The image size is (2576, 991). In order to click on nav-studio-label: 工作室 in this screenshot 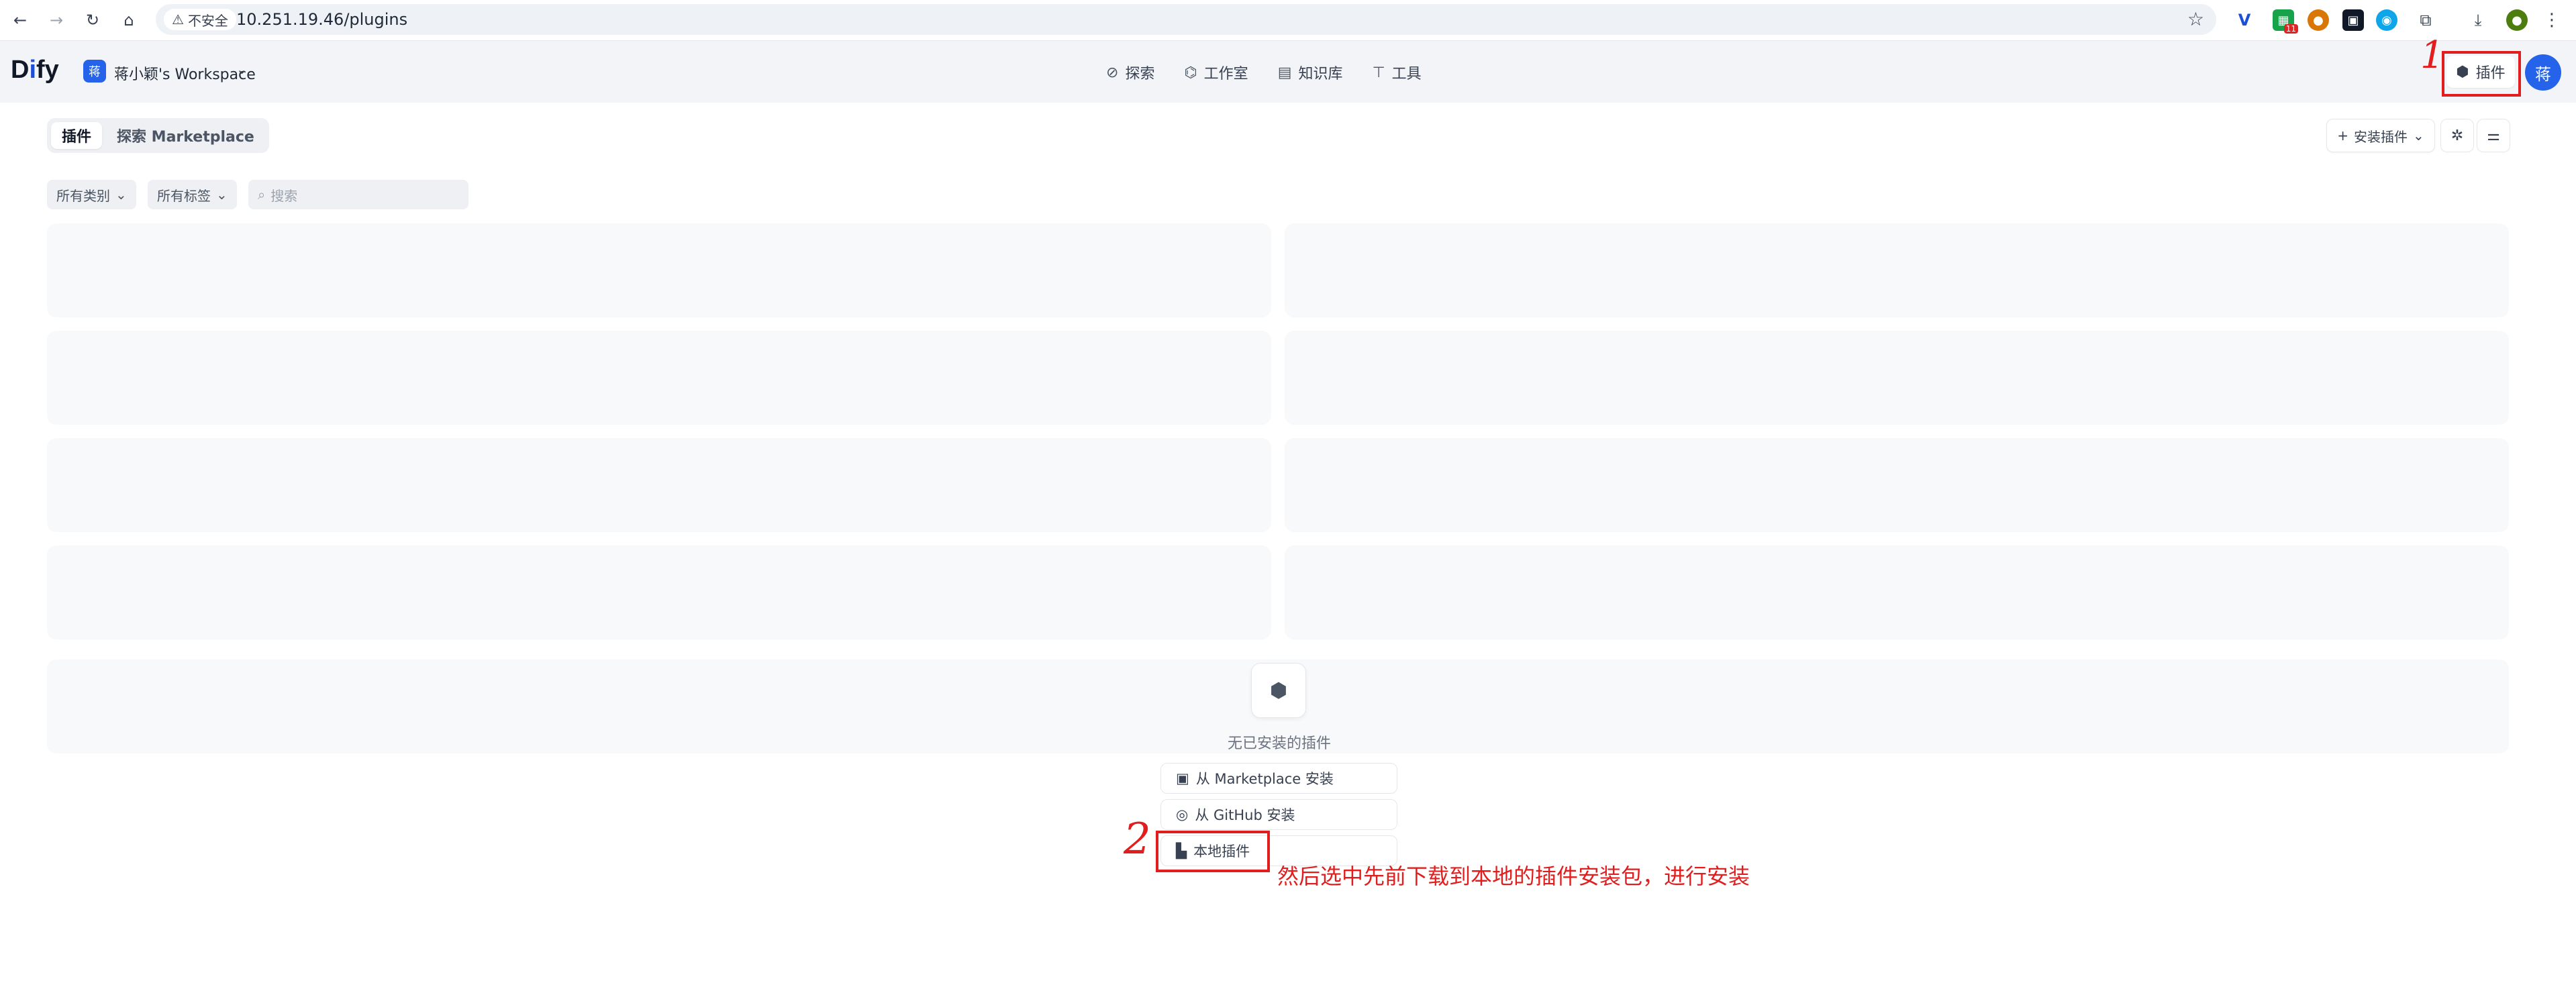, I will do `click(1225, 74)`.